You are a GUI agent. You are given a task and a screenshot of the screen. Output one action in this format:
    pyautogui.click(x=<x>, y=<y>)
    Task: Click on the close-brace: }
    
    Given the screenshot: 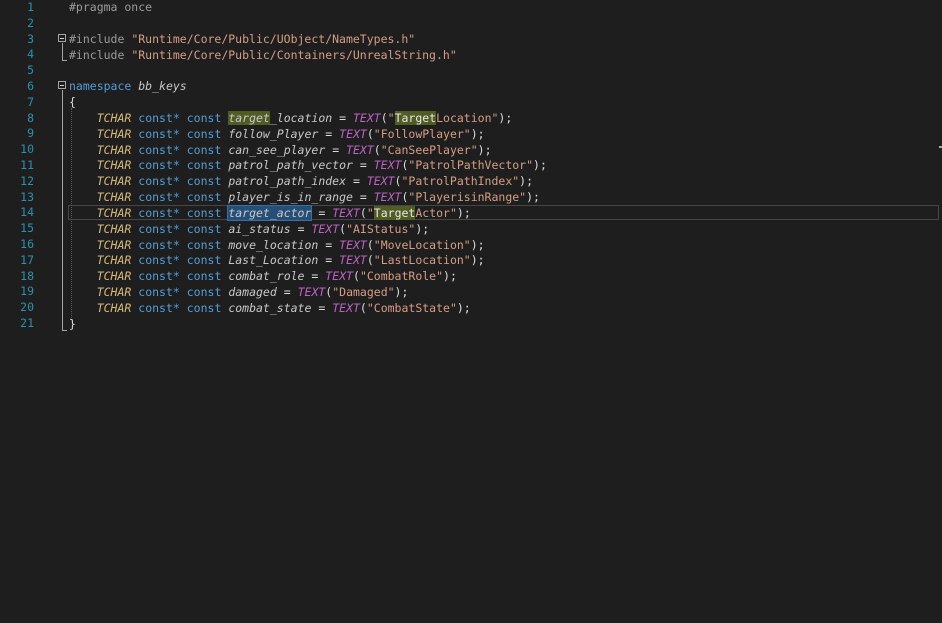 What is the action you would take?
    pyautogui.click(x=72, y=324)
    